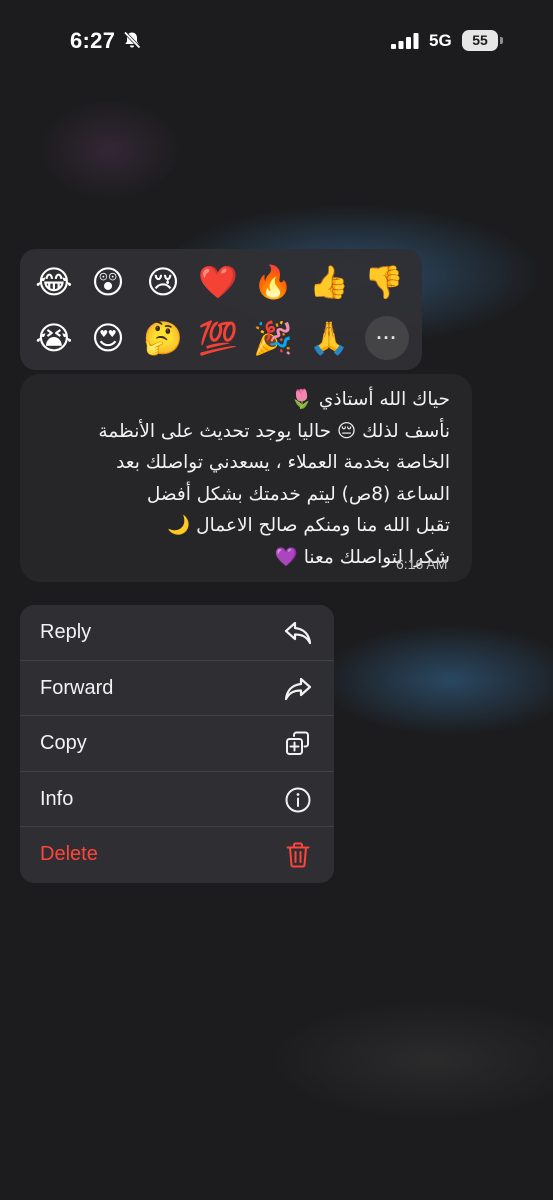  What do you see at coordinates (480, 40) in the screenshot?
I see `battery-icon: 55` at bounding box center [480, 40].